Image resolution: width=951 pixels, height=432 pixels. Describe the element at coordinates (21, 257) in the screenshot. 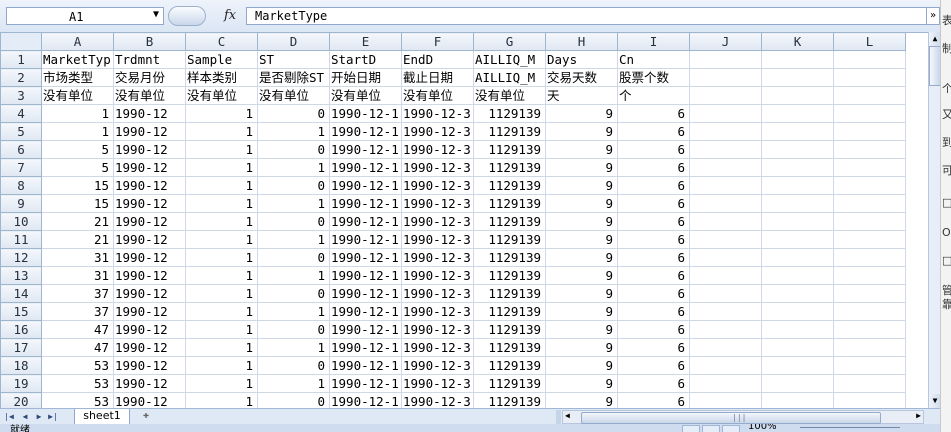

I see `row-header: 12` at that location.